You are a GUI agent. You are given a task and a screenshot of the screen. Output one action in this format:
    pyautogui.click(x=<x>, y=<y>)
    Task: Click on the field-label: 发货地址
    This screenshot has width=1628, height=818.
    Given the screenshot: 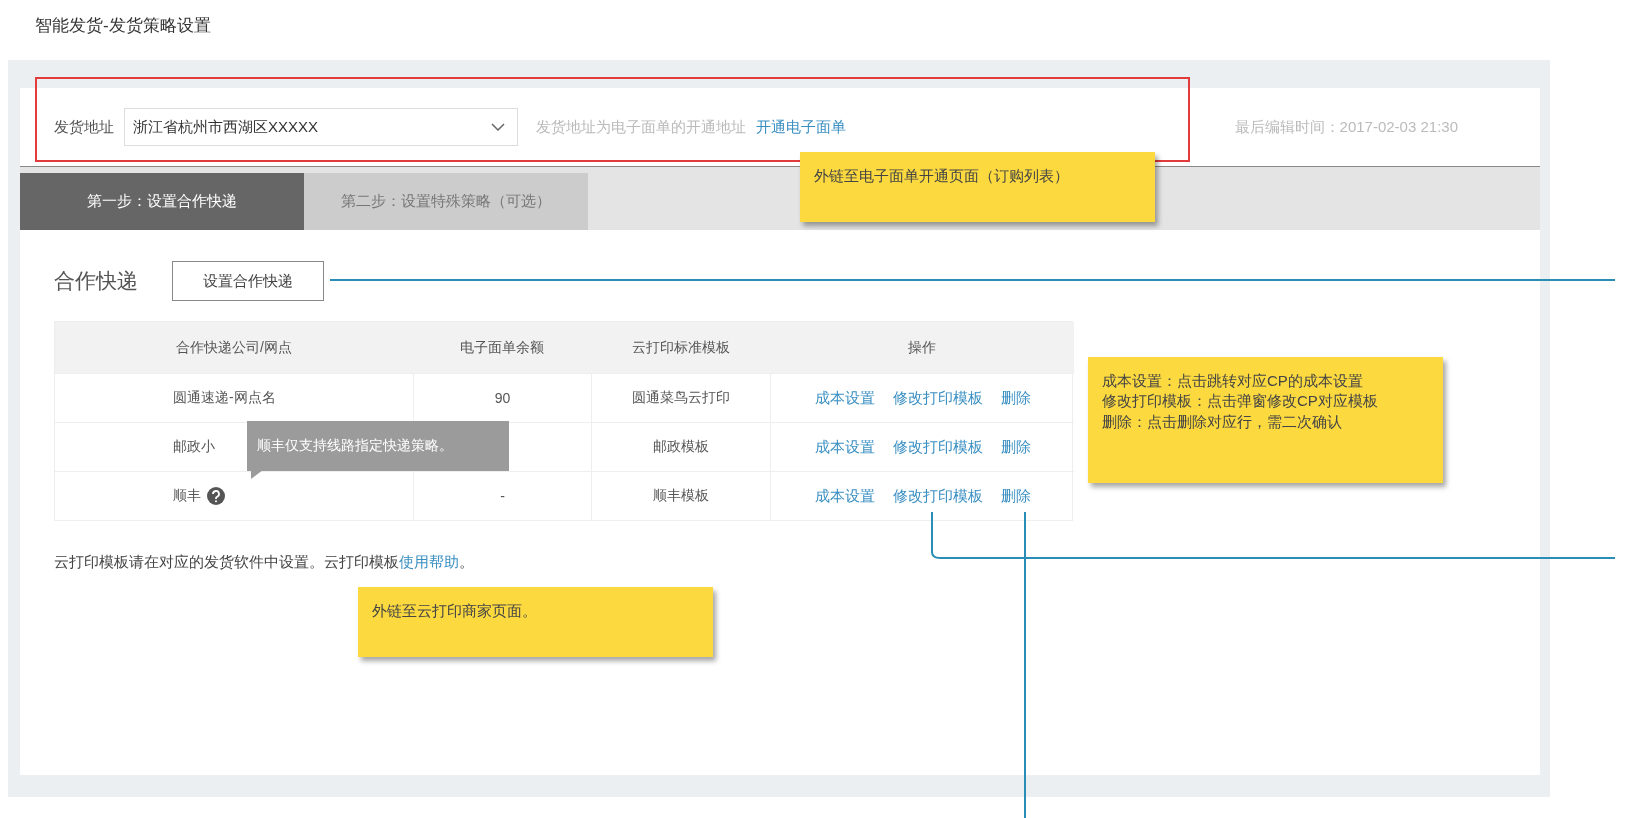 What is the action you would take?
    pyautogui.click(x=84, y=127)
    